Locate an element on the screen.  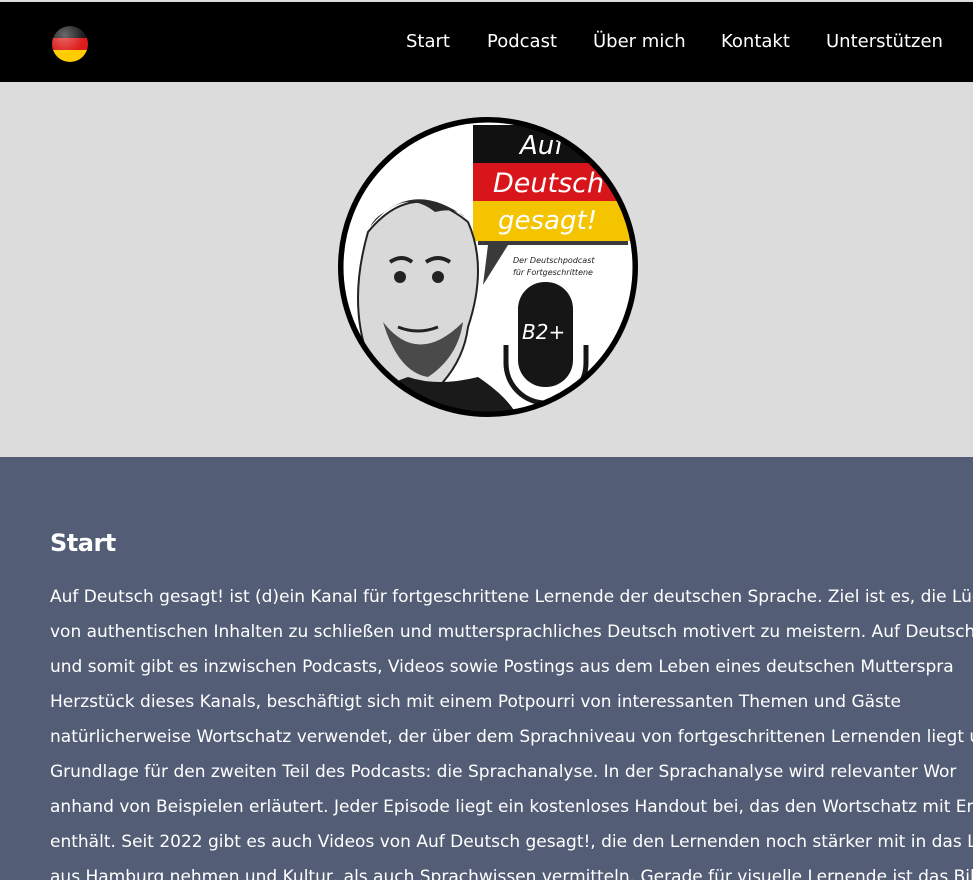
nav-contact-link: Kontakt is located at coordinates (755, 41).